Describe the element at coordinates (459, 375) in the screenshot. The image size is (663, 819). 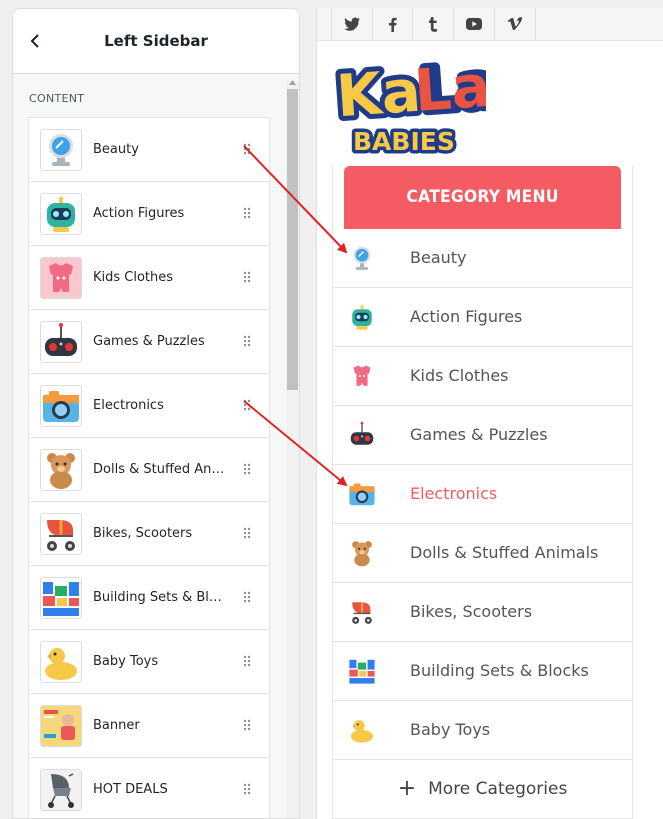
I see `category-item-label: Kids Clothes` at that location.